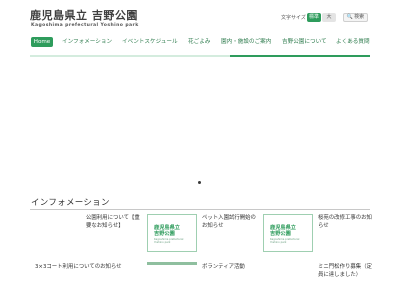 This screenshot has width=400, height=300. What do you see at coordinates (345, 222) in the screenshot?
I see `info-item-cherry-garden-construction: 桜苑の改修工事のお知 らせ` at bounding box center [345, 222].